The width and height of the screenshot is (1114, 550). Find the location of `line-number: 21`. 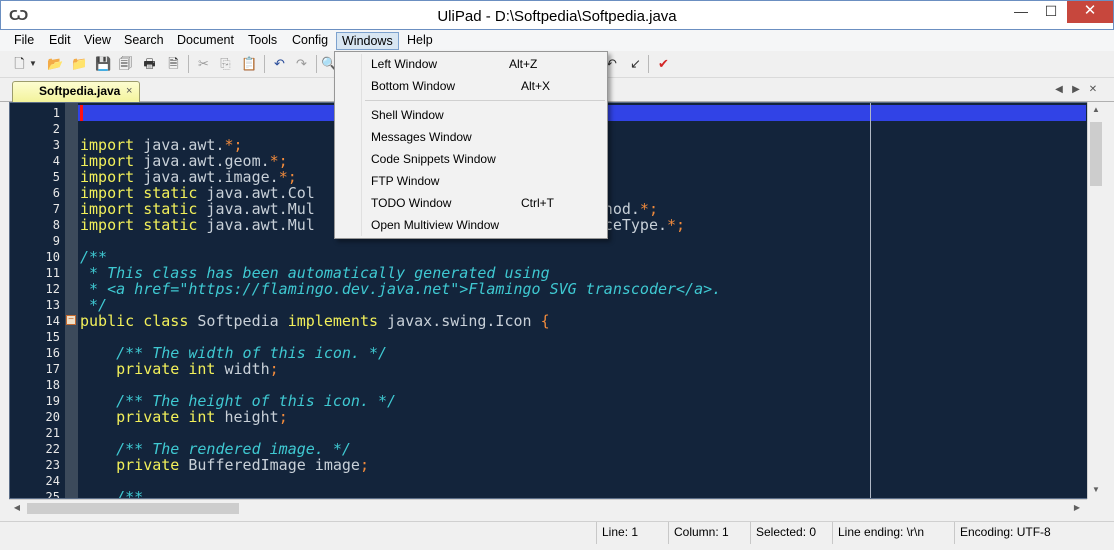

line-number: 21 is located at coordinates (52, 433).